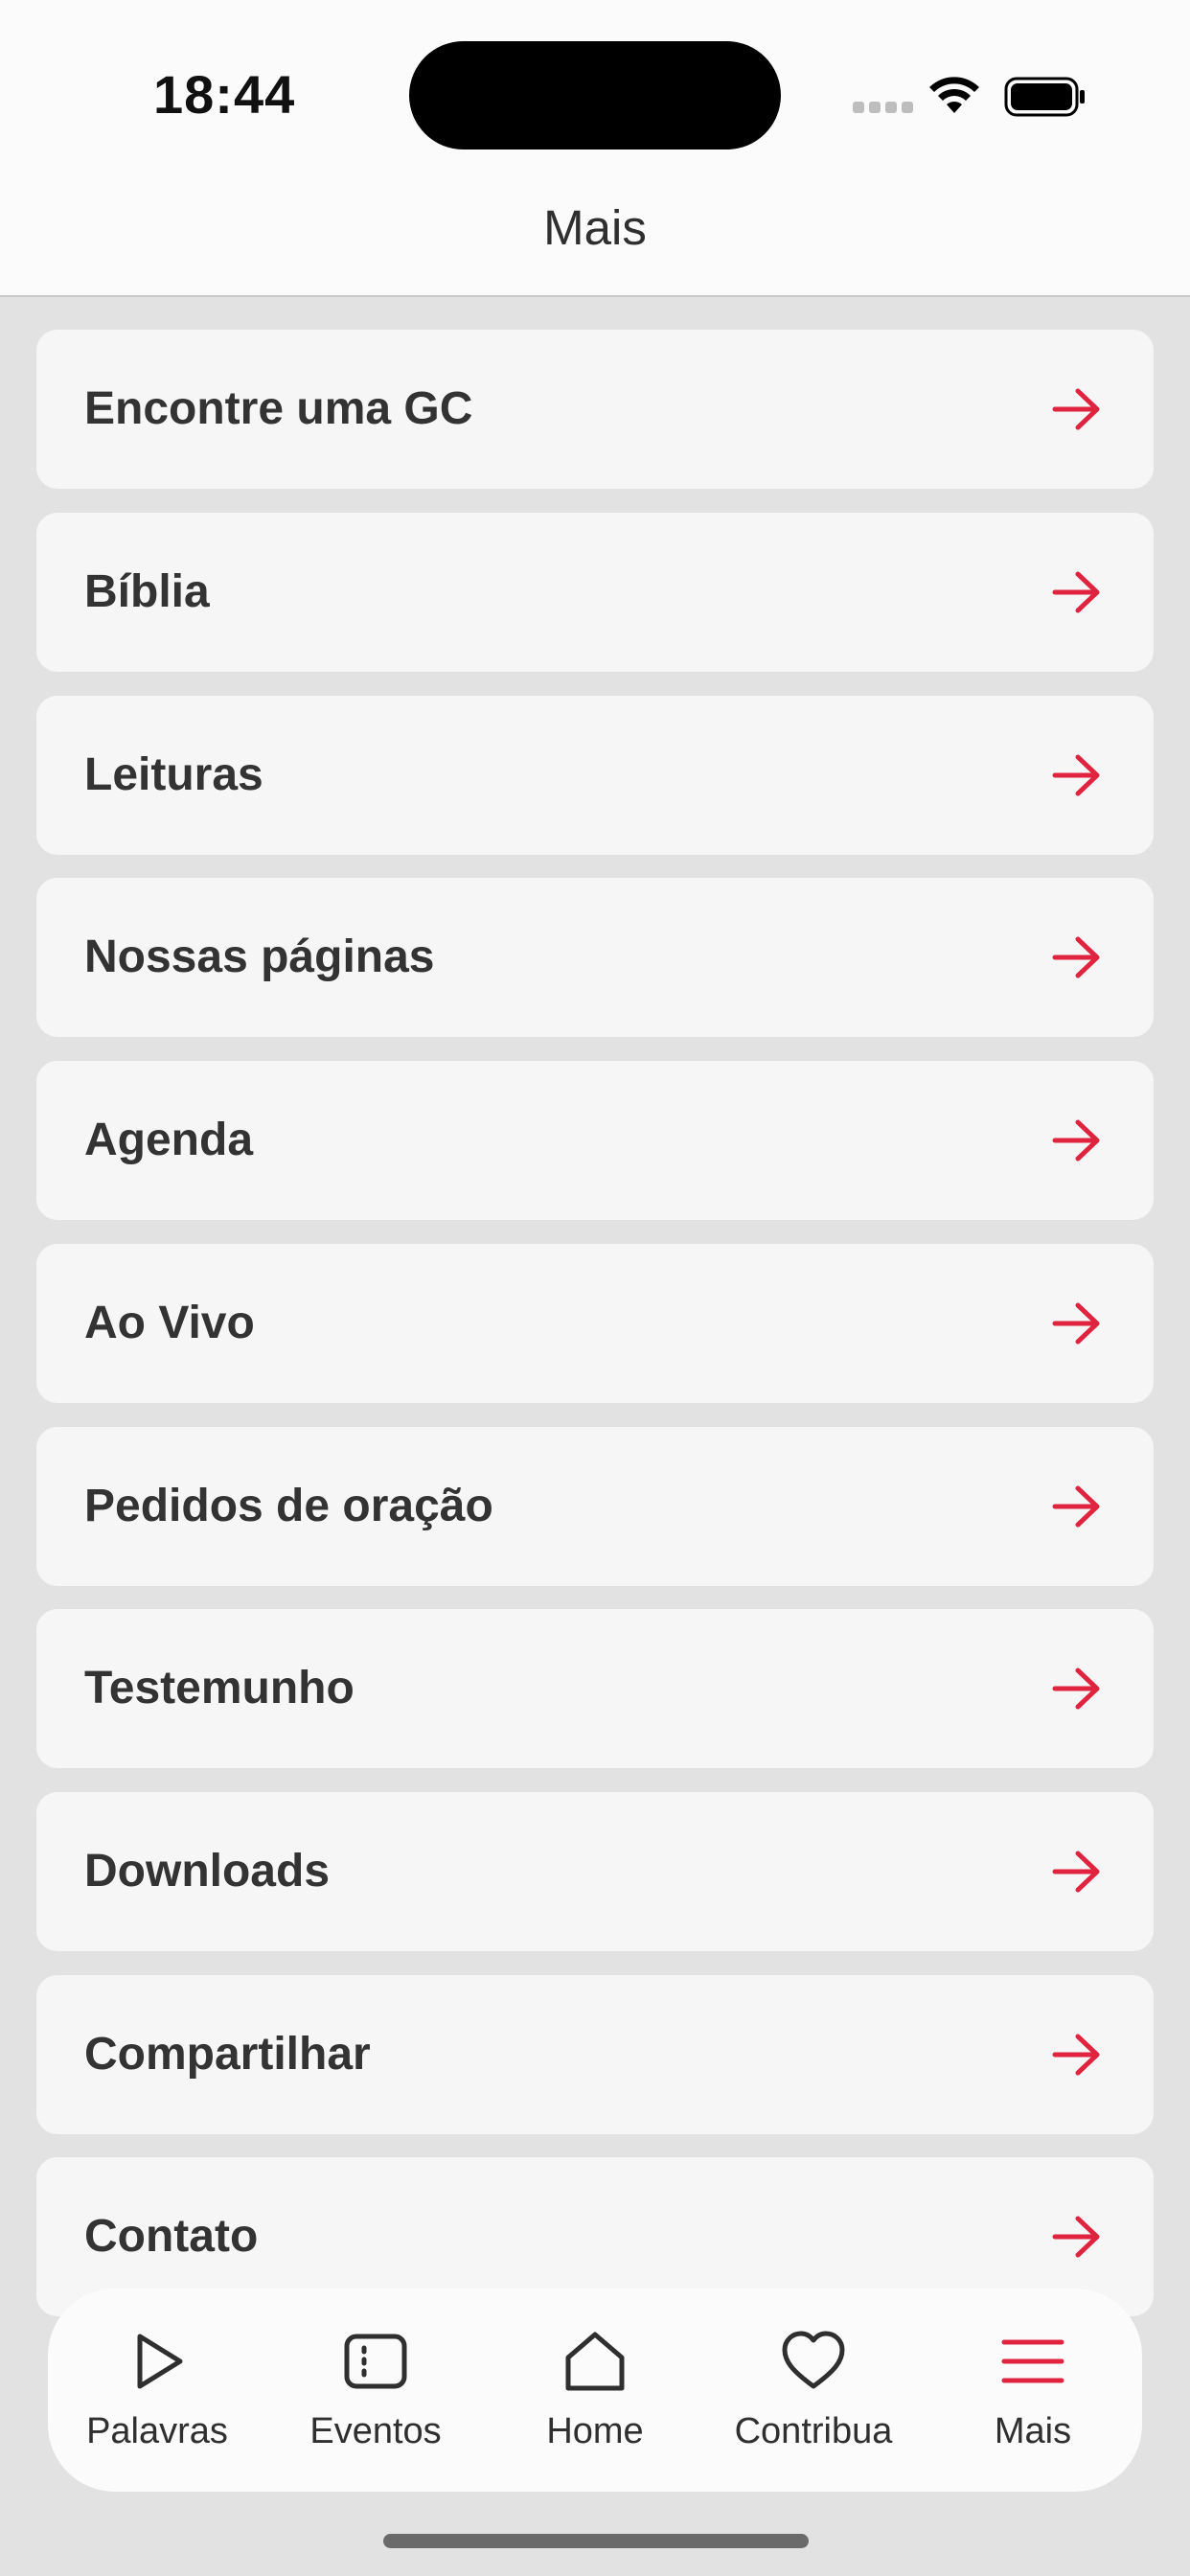 The image size is (1190, 2576). What do you see at coordinates (595, 2054) in the screenshot?
I see `menu-item-compartilhar: Compartilhar` at bounding box center [595, 2054].